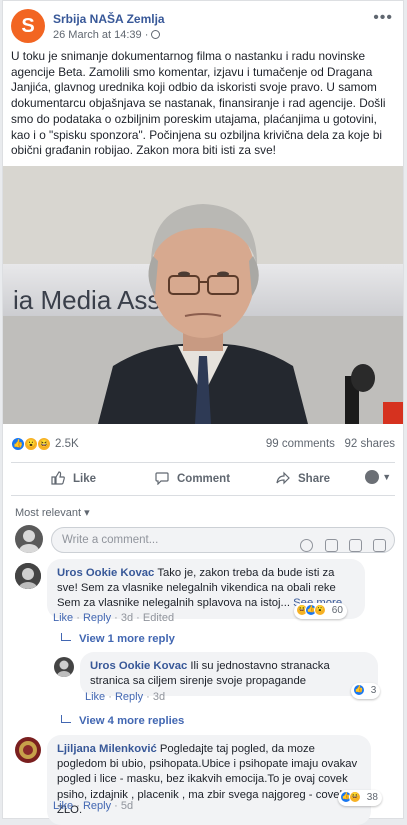 The image size is (407, 825). I want to click on comment-sort-dropdown: Most relevant ▾, so click(52, 512).